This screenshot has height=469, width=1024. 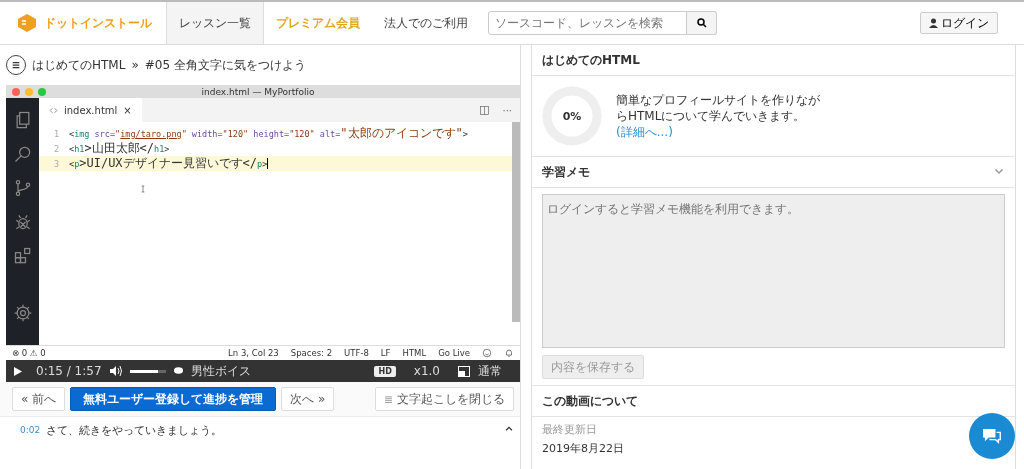 What do you see at coordinates (454, 353) in the screenshot?
I see `status-item: Go Live` at bounding box center [454, 353].